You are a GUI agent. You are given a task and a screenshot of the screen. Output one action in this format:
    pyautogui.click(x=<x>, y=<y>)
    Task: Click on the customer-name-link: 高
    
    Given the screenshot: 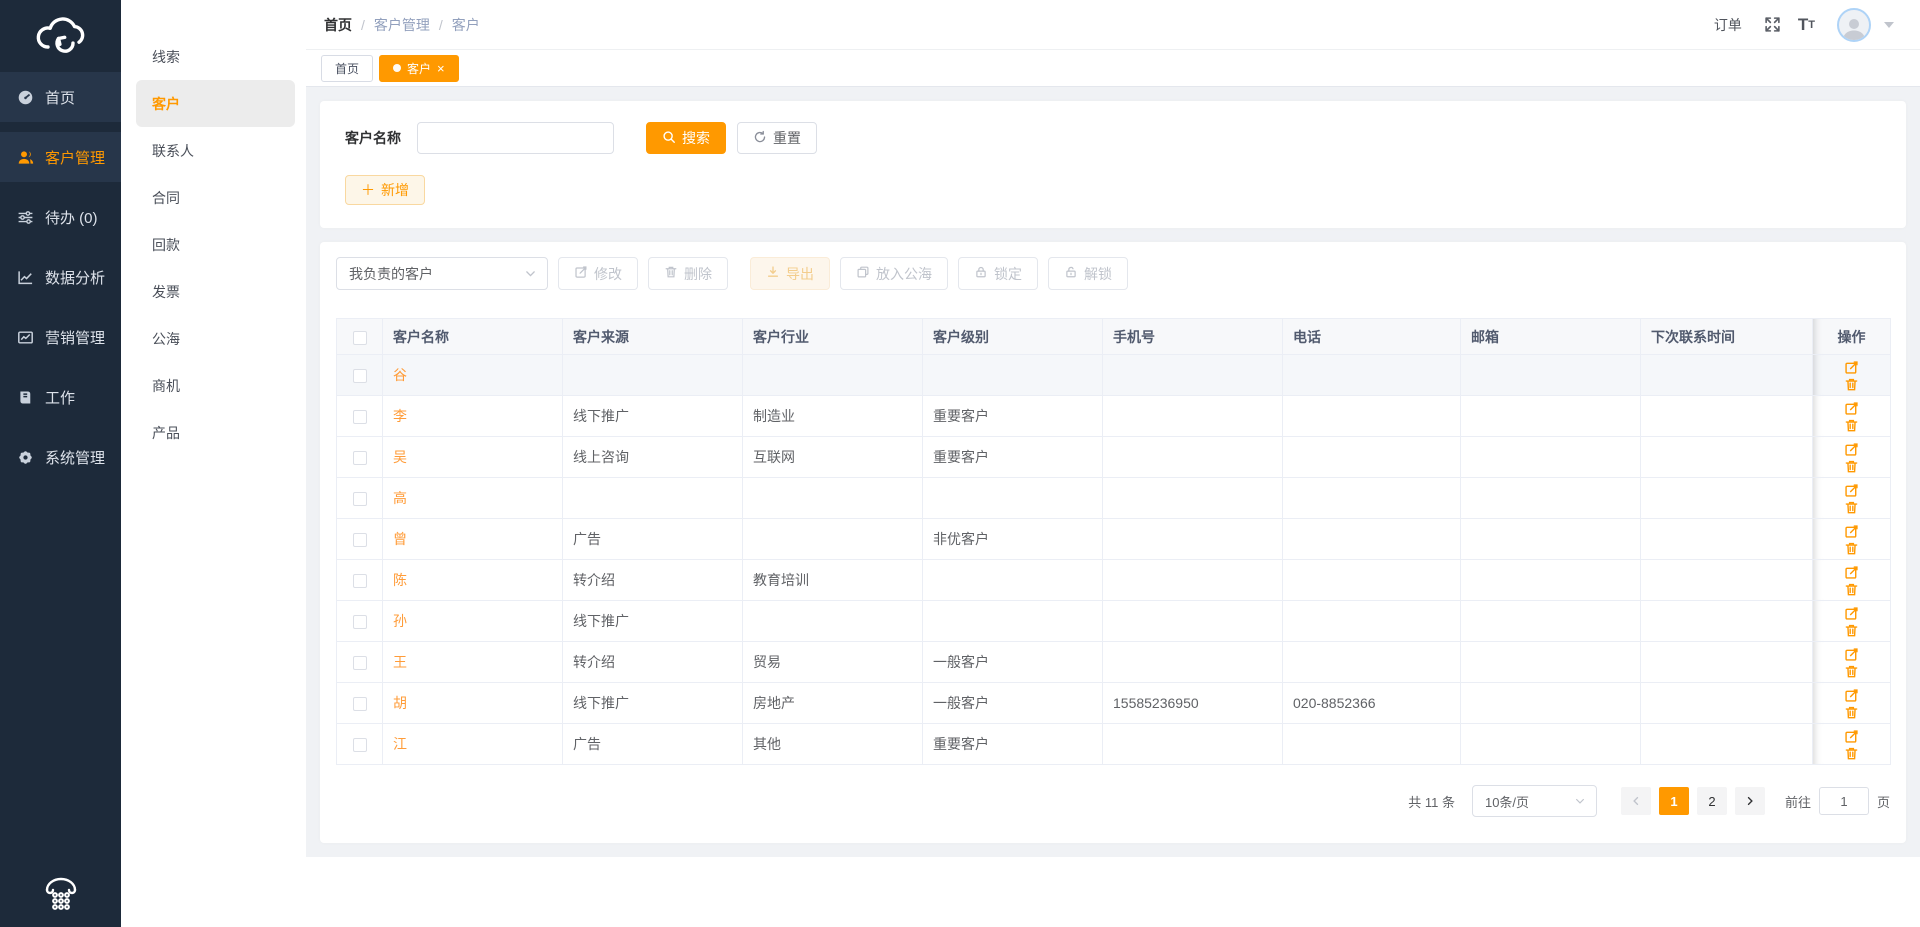 What is the action you would take?
    pyautogui.click(x=400, y=498)
    